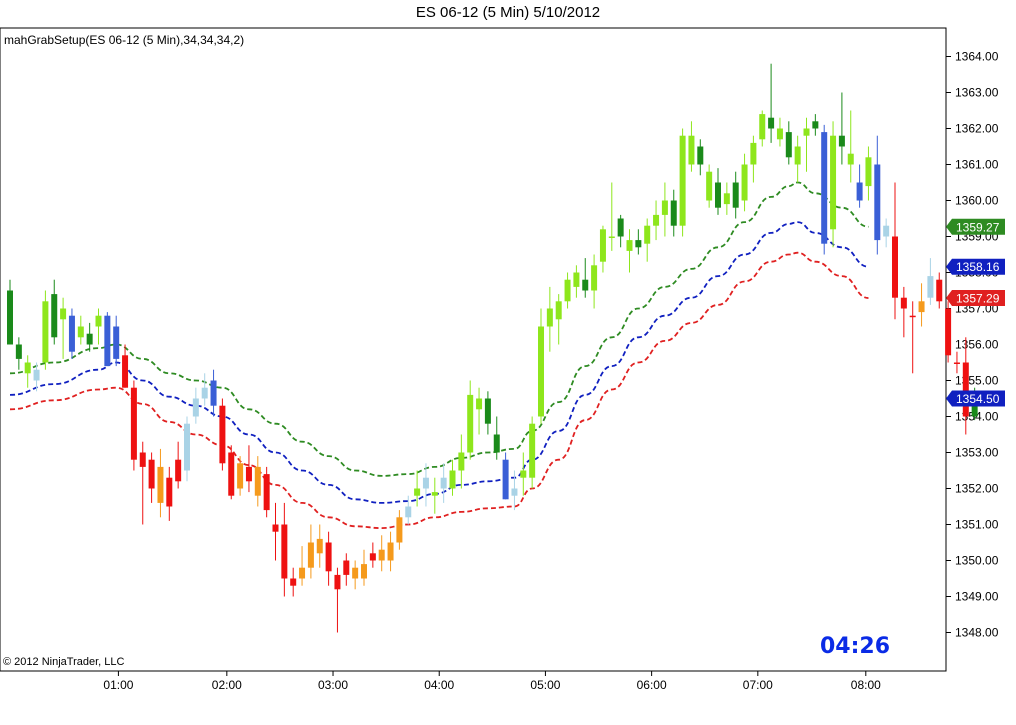 The image size is (1016, 725). Describe the element at coordinates (439, 685) in the screenshot. I see `x-tick-label: 04:00` at that location.